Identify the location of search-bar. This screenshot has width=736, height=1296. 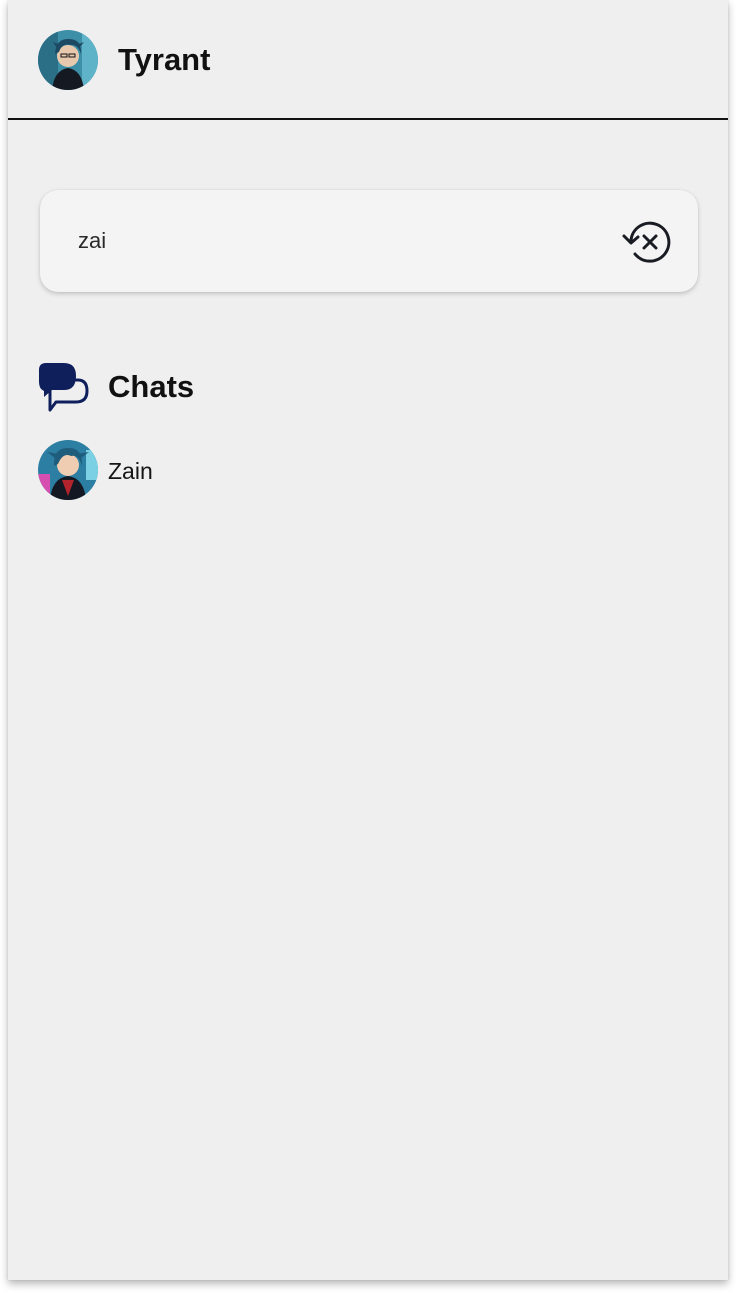
(369, 241).